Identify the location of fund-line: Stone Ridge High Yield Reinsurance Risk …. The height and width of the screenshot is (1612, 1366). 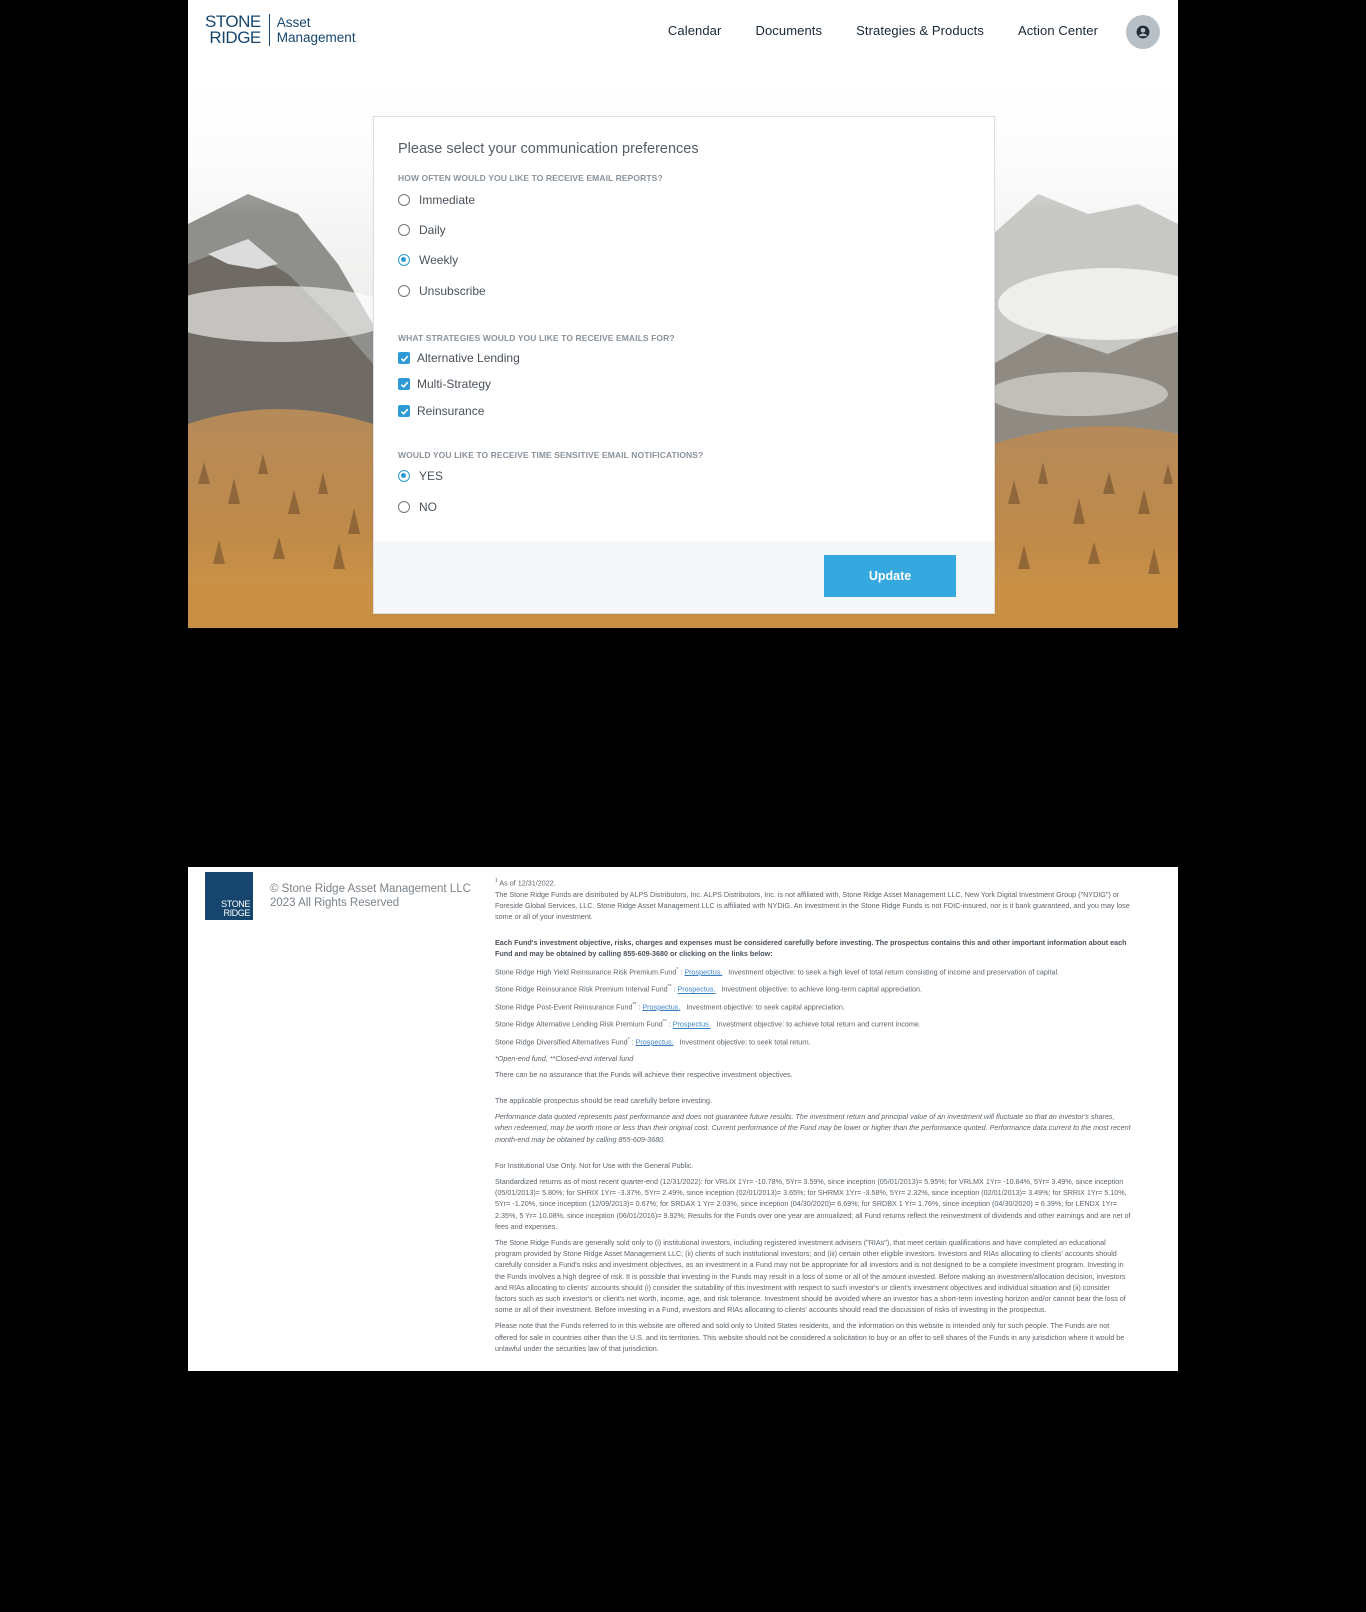
(777, 971).